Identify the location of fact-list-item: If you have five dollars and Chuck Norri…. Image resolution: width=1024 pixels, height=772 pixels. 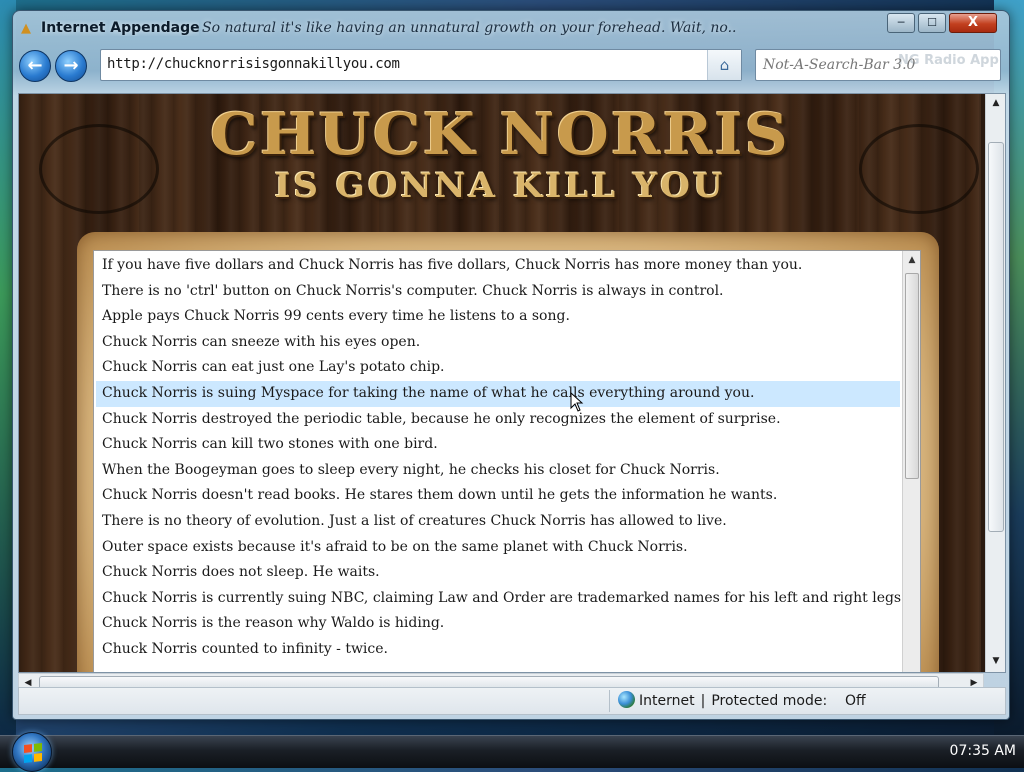
(498, 266).